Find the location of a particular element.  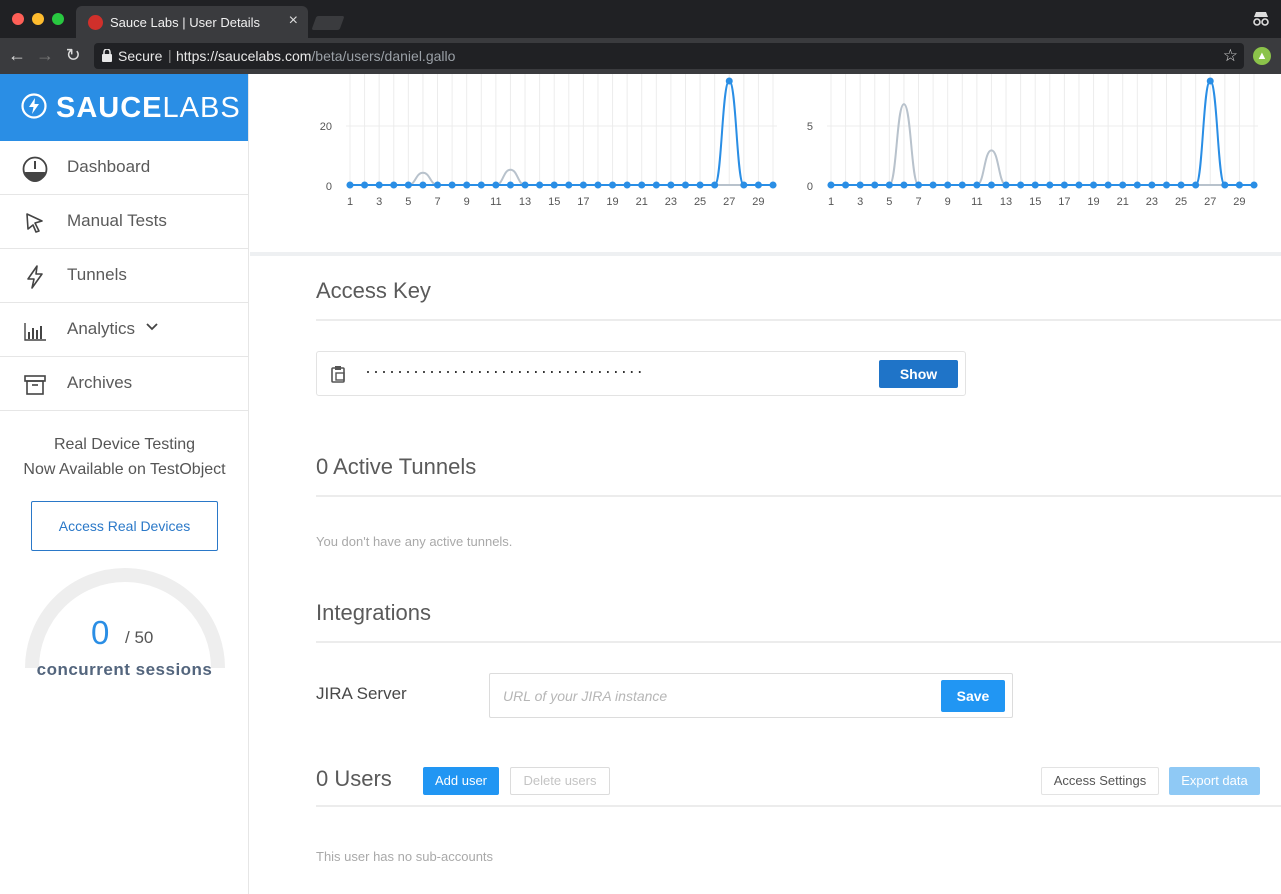

promo-line: Real Device Testing is located at coordinates (124, 444).